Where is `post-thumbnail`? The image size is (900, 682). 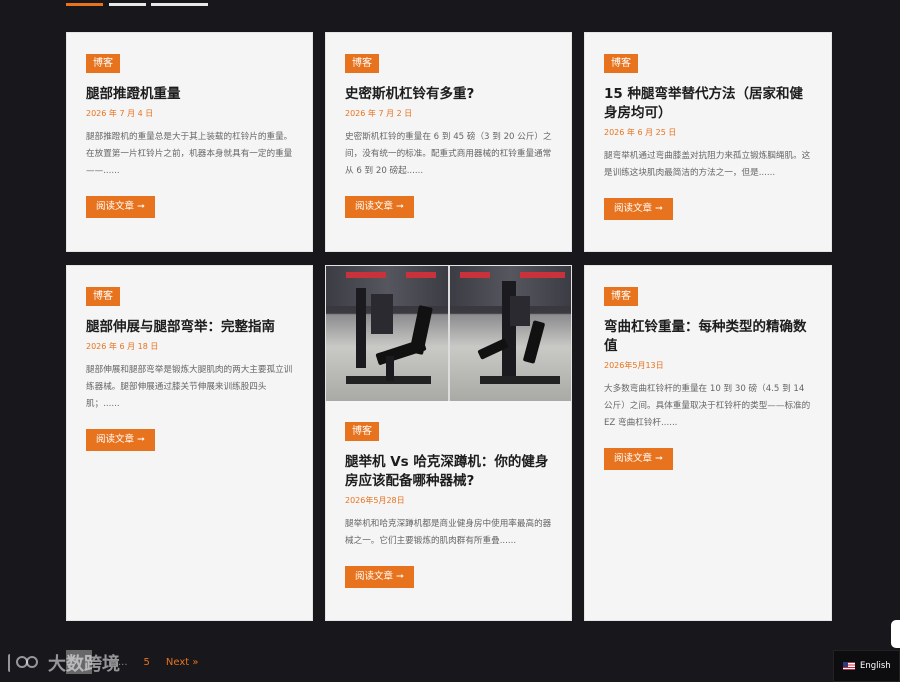 post-thumbnail is located at coordinates (448, 333).